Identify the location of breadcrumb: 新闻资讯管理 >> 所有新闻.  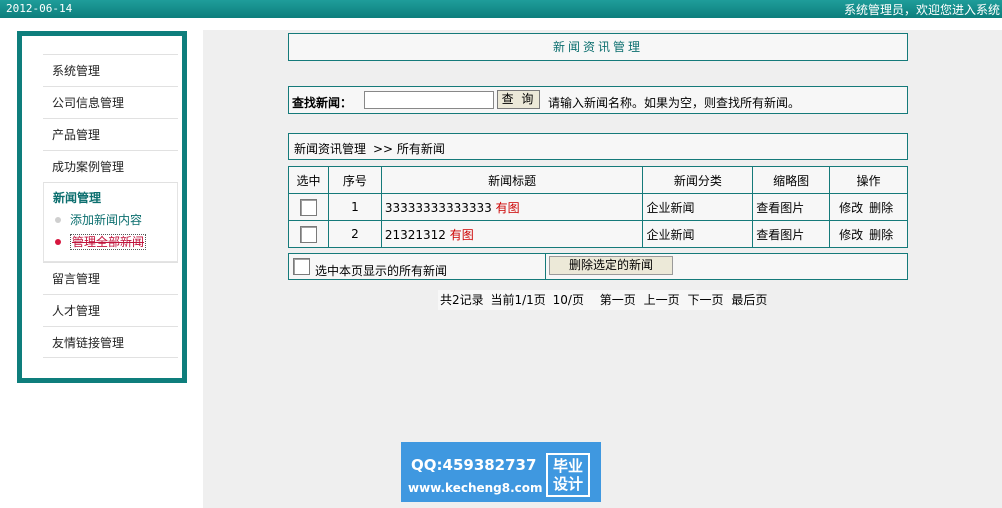
(598, 146).